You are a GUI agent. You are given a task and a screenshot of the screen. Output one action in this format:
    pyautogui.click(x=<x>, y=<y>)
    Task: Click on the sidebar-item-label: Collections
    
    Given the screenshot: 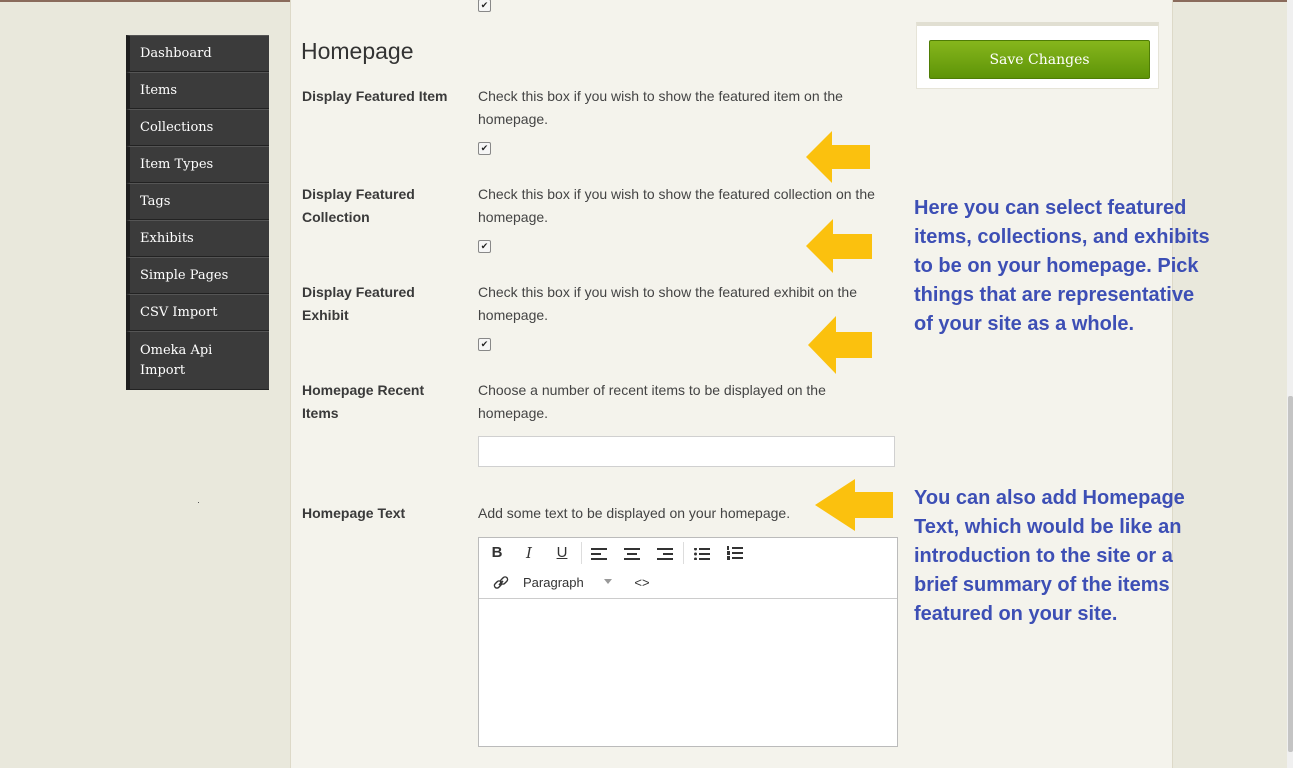 What is the action you would take?
    pyautogui.click(x=177, y=127)
    